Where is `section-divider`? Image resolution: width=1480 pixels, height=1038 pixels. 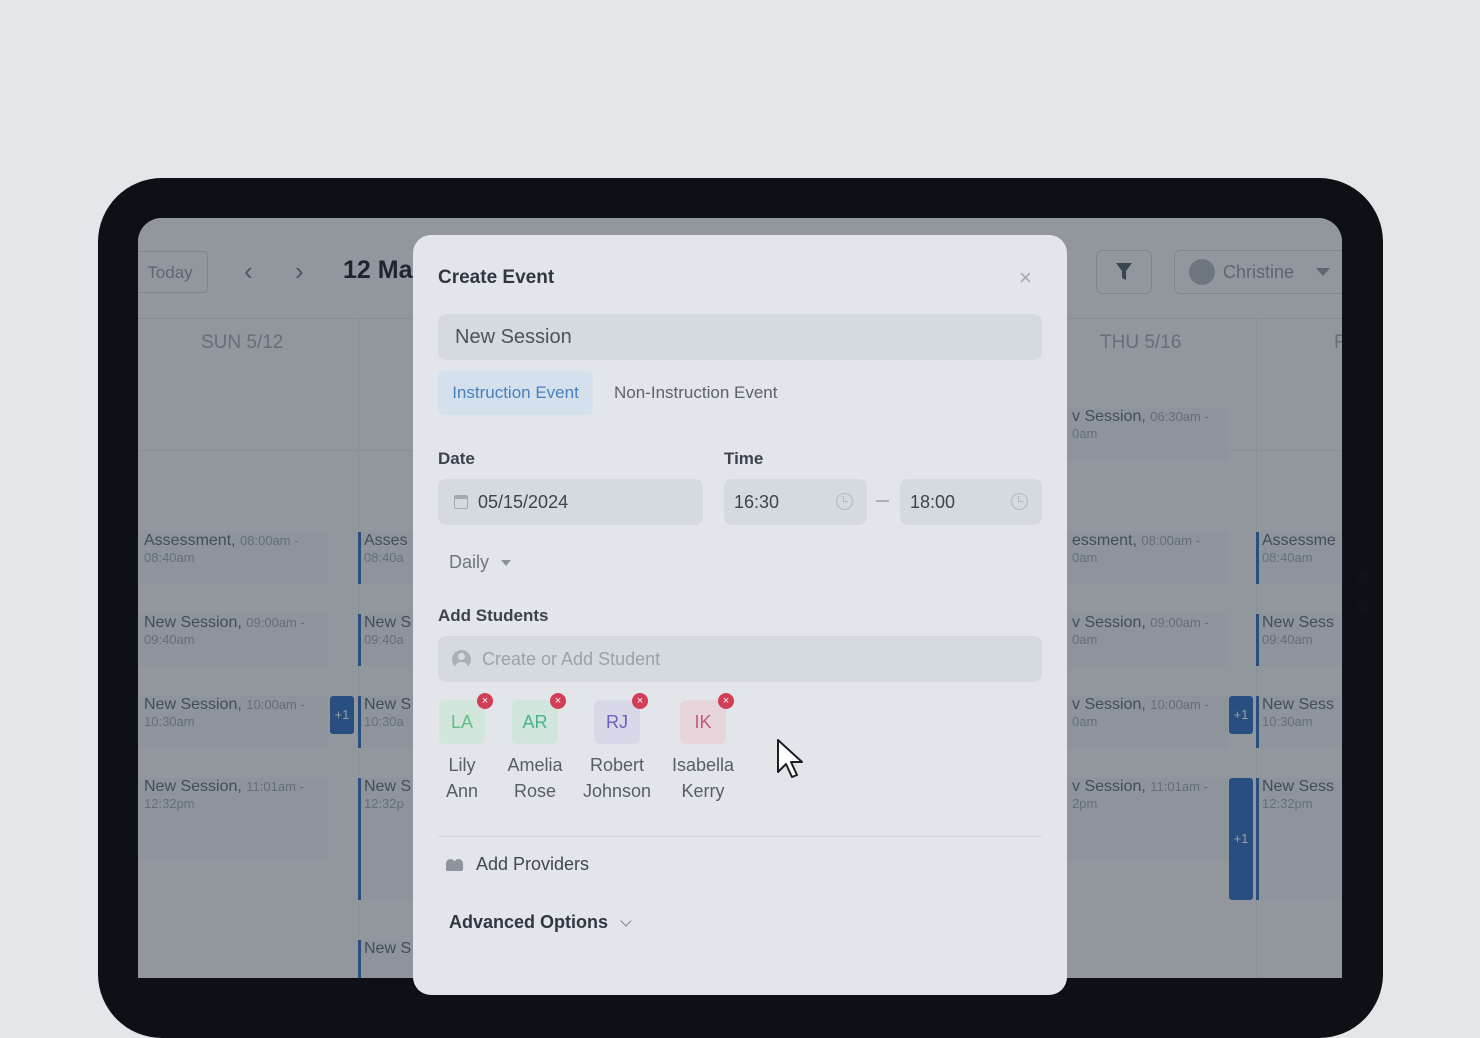 section-divider is located at coordinates (740, 836).